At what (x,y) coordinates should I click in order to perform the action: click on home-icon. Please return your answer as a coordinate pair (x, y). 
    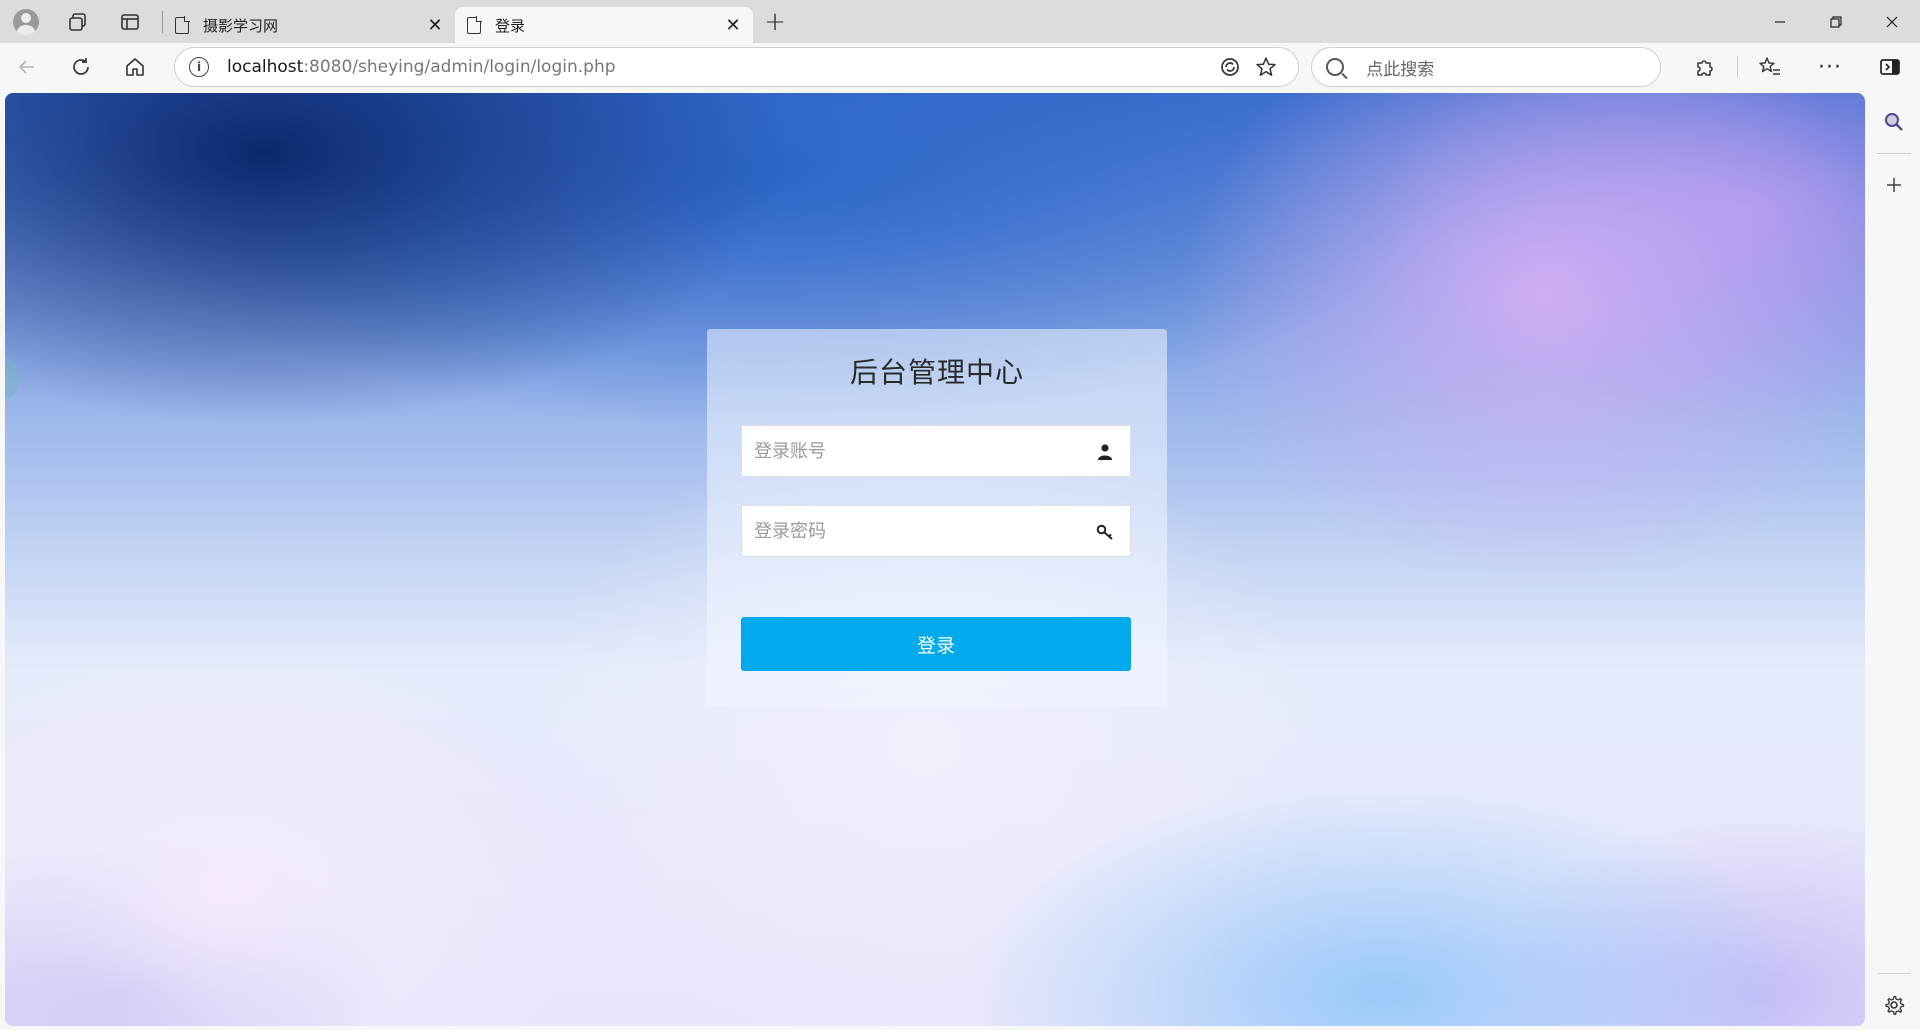
    Looking at the image, I should click on (135, 67).